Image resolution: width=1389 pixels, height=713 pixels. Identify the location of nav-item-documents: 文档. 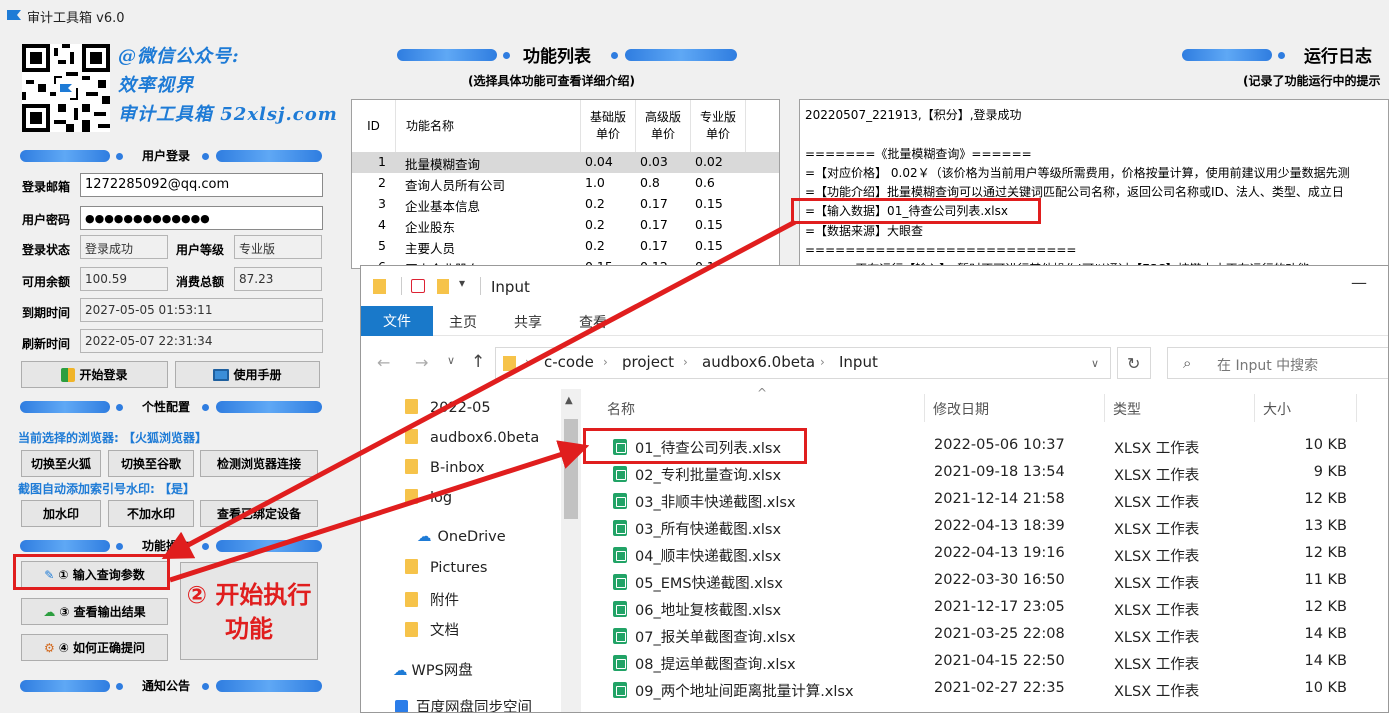
(432, 629).